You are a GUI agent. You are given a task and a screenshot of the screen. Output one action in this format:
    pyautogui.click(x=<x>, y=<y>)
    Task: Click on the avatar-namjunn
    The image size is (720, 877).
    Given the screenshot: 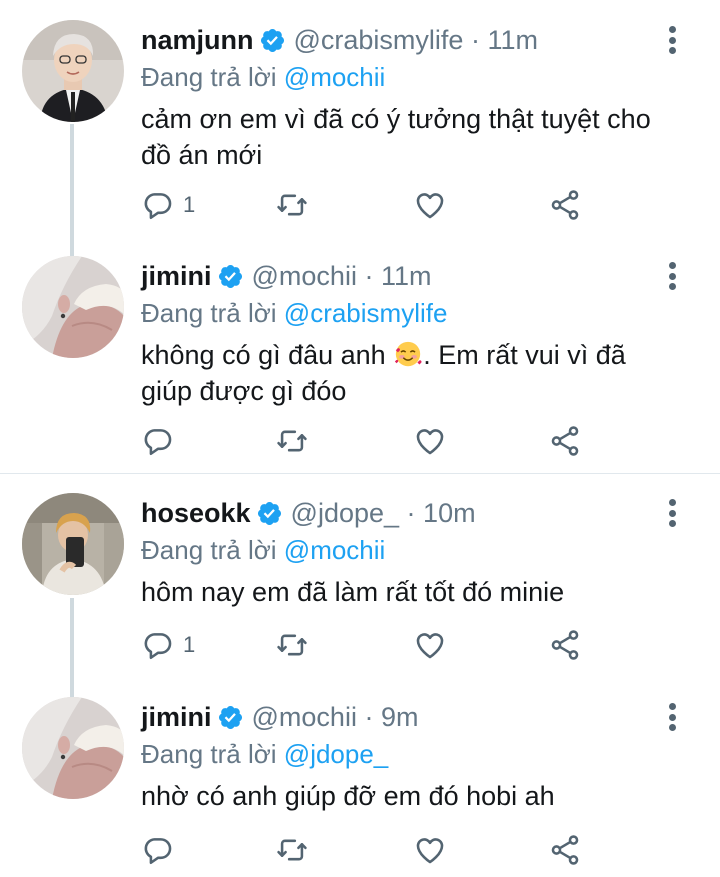 What is the action you would take?
    pyautogui.click(x=73, y=71)
    